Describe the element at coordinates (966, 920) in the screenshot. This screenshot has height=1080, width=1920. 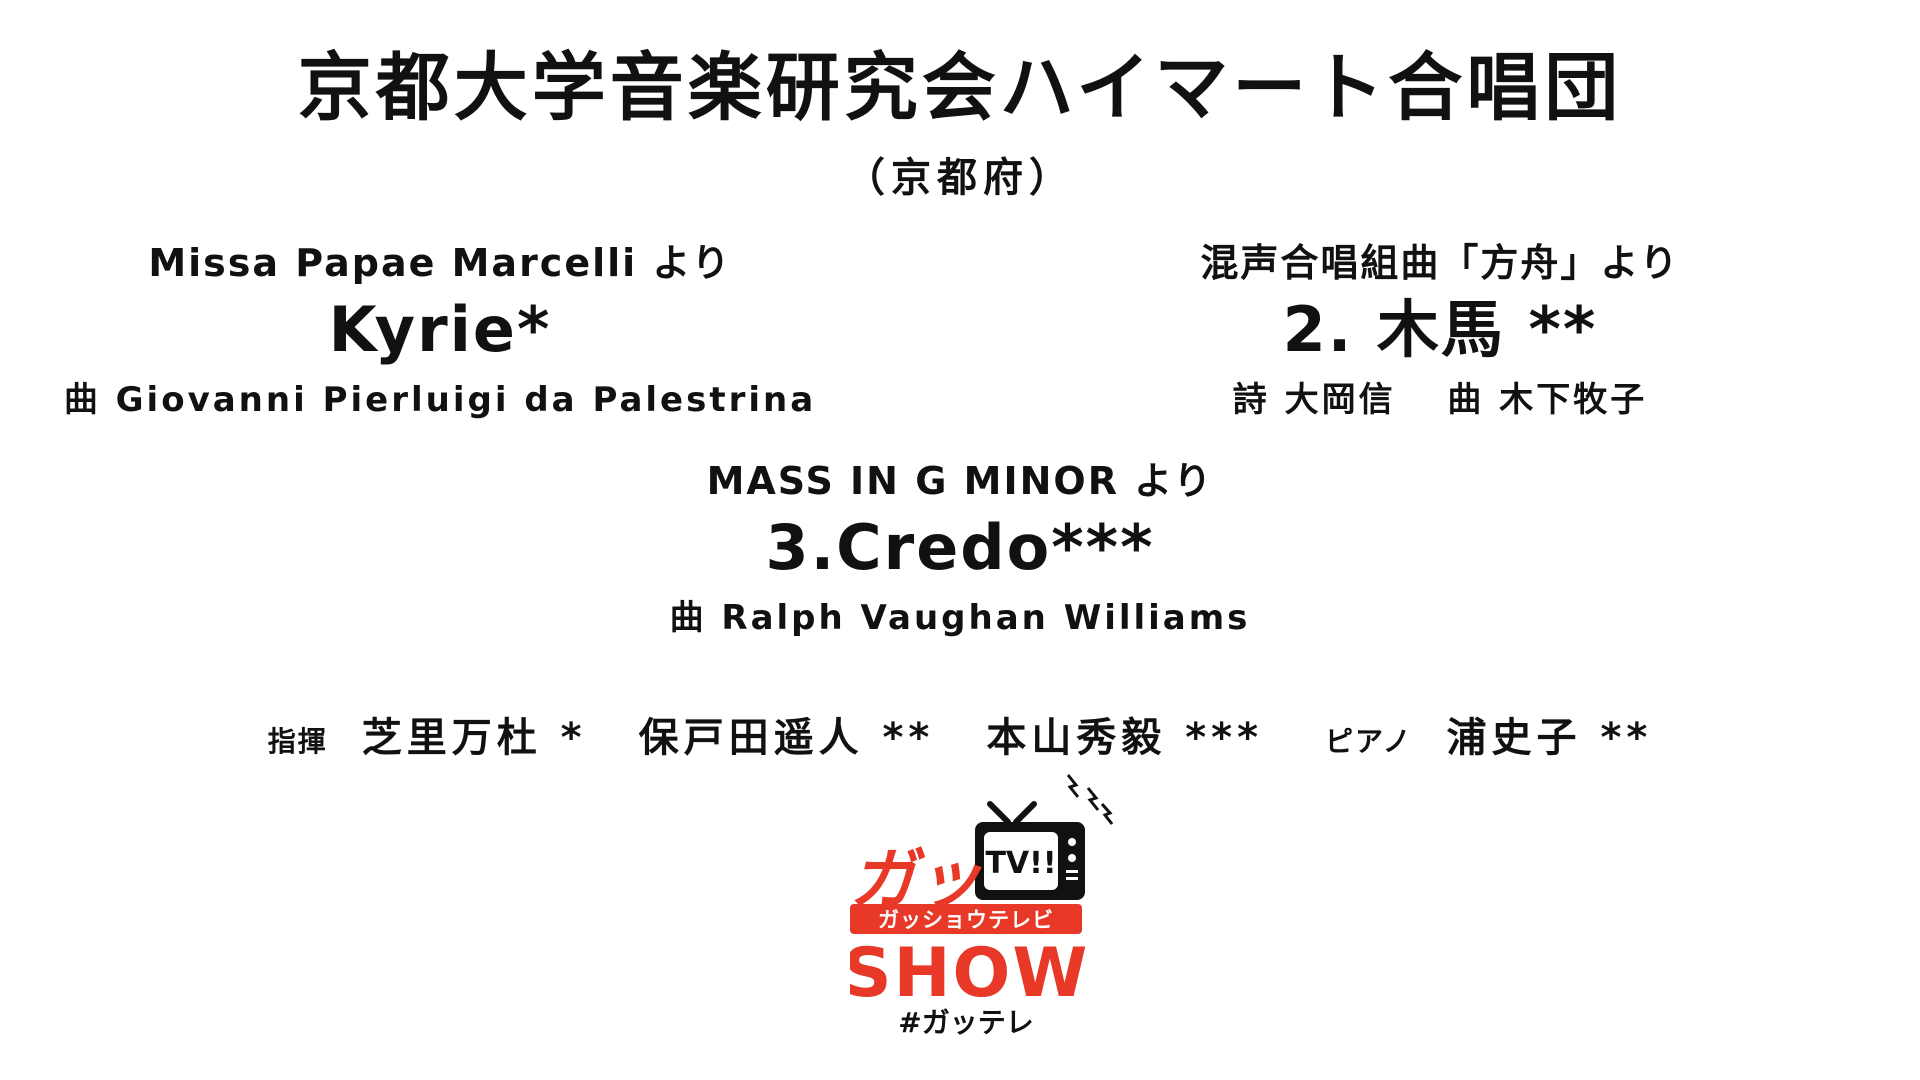
I see `logo-subtitle-text: ガッショウテレビ` at that location.